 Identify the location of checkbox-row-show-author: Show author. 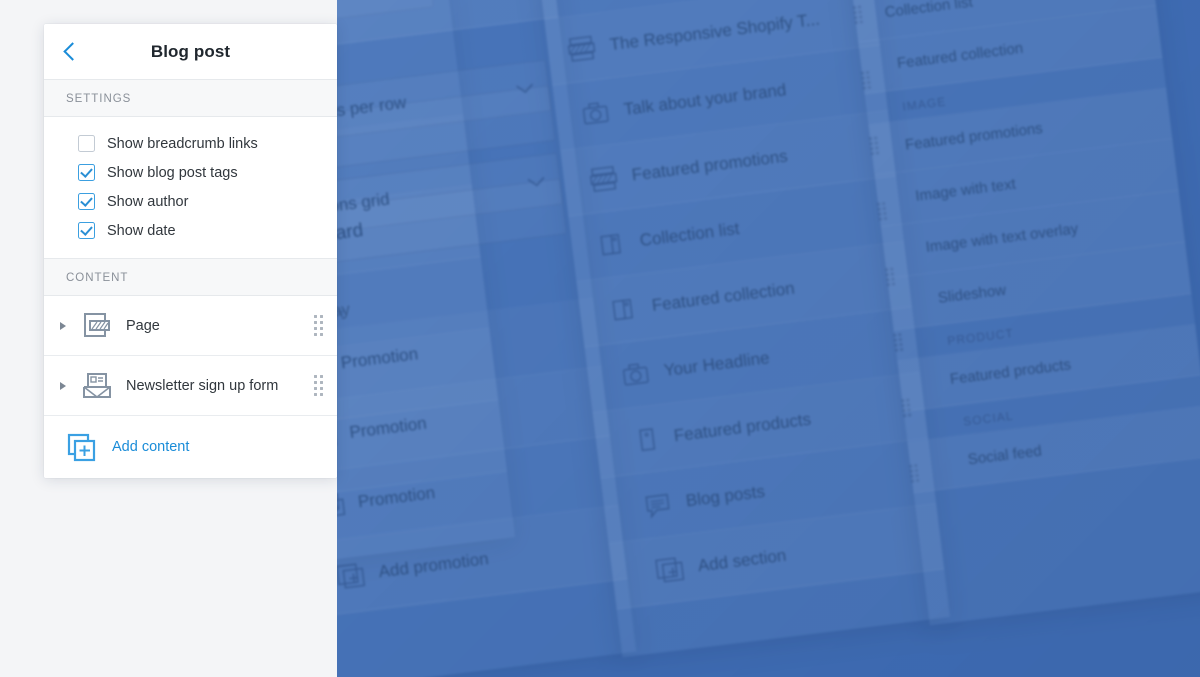
(190, 201).